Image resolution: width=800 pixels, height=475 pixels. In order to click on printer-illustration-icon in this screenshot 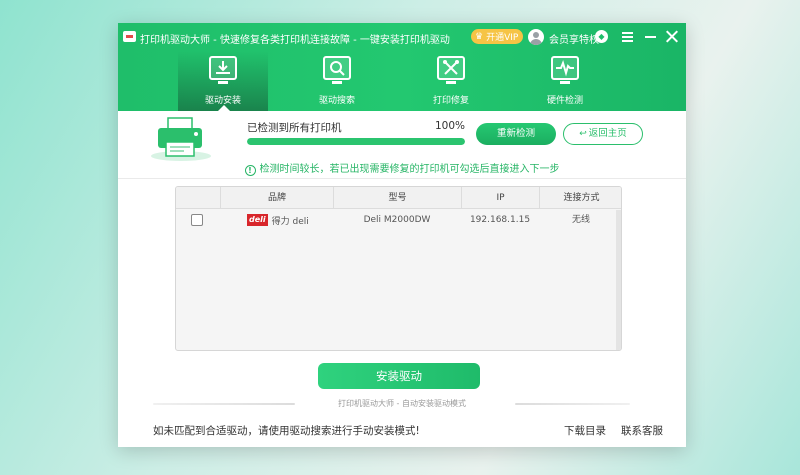, I will do `click(181, 139)`.